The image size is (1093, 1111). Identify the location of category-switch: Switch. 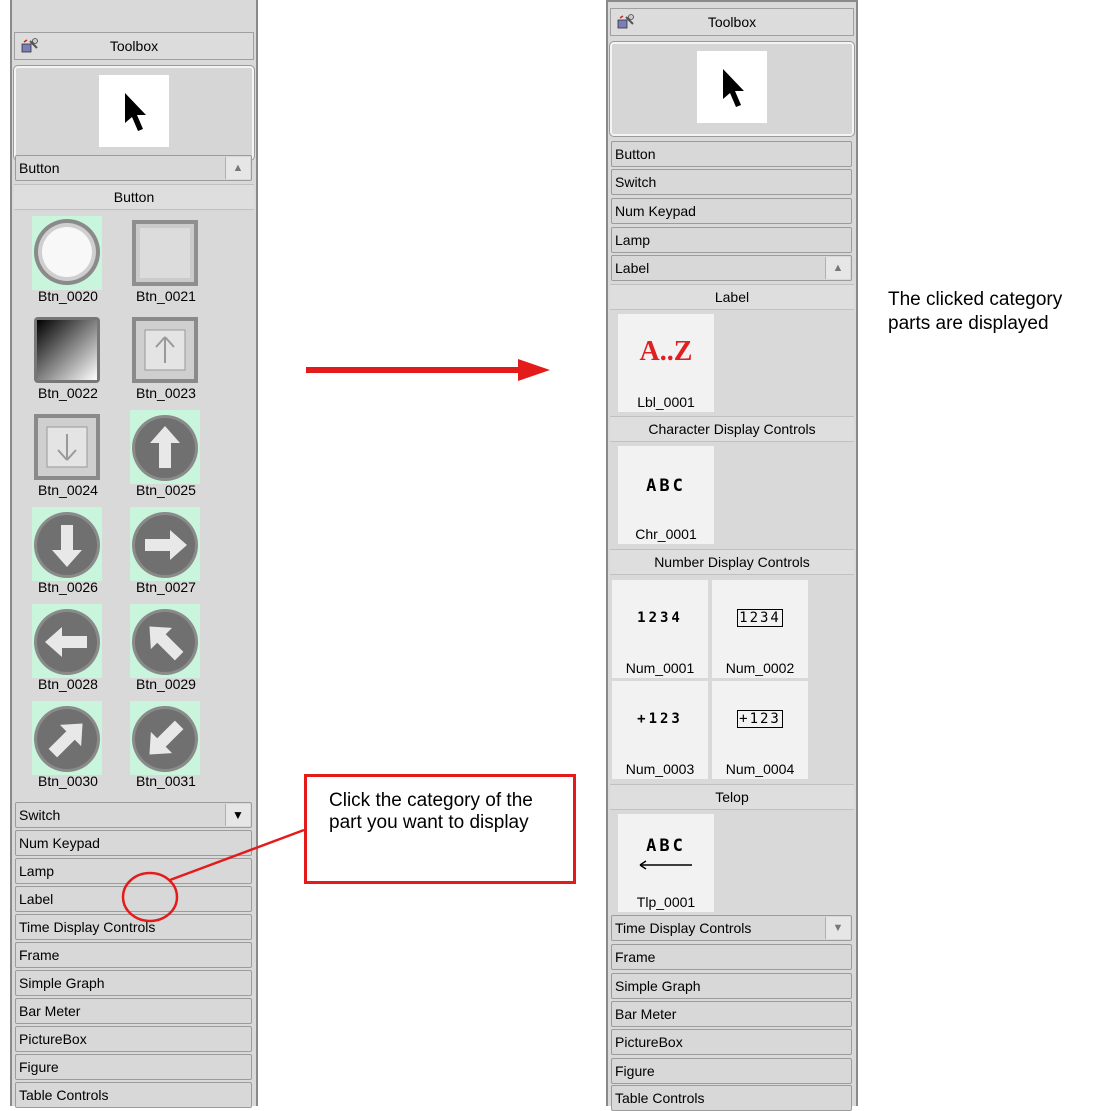
(731, 182).